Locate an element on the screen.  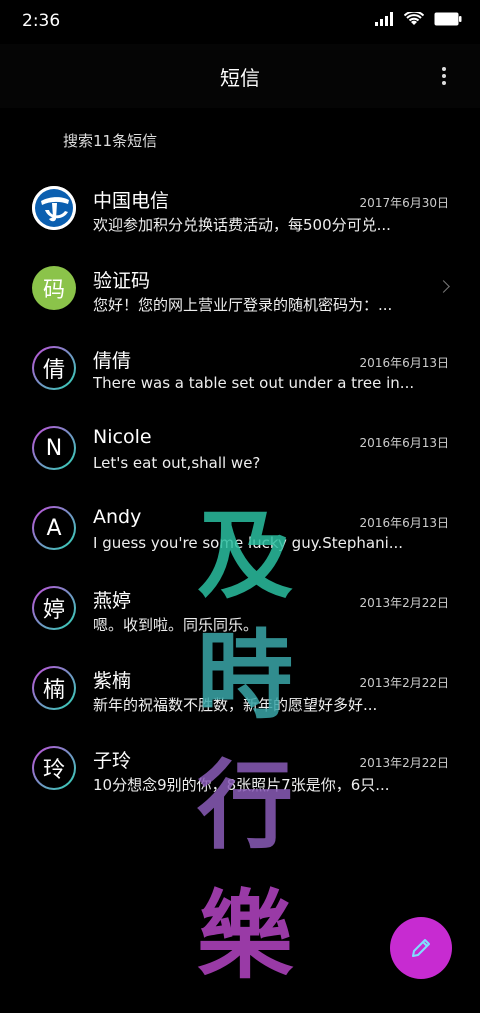
more-vertical-icon is located at coordinates (444, 69).